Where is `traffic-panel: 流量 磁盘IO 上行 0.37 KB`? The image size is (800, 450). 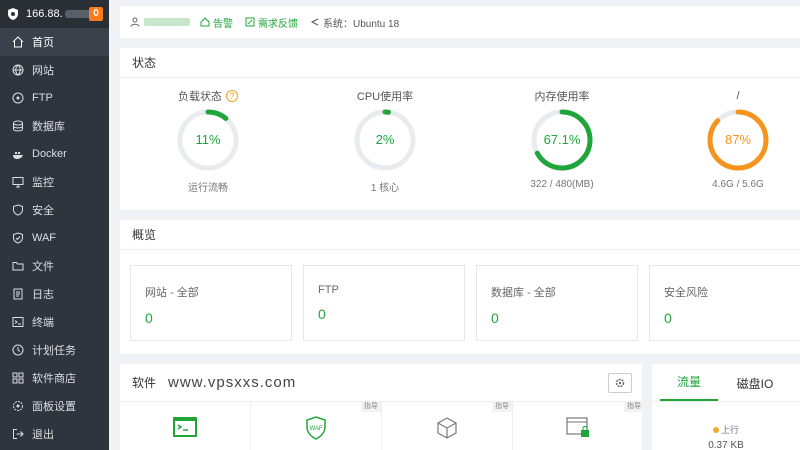 traffic-panel: 流量 磁盘IO 上行 0.37 KB is located at coordinates (726, 407).